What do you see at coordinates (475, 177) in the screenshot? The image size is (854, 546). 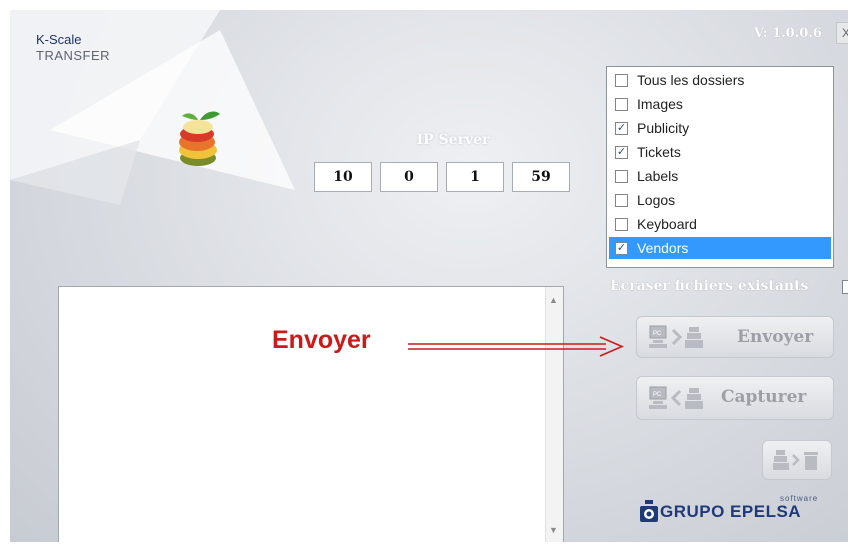 I see `ip-octet-3-input: 1` at bounding box center [475, 177].